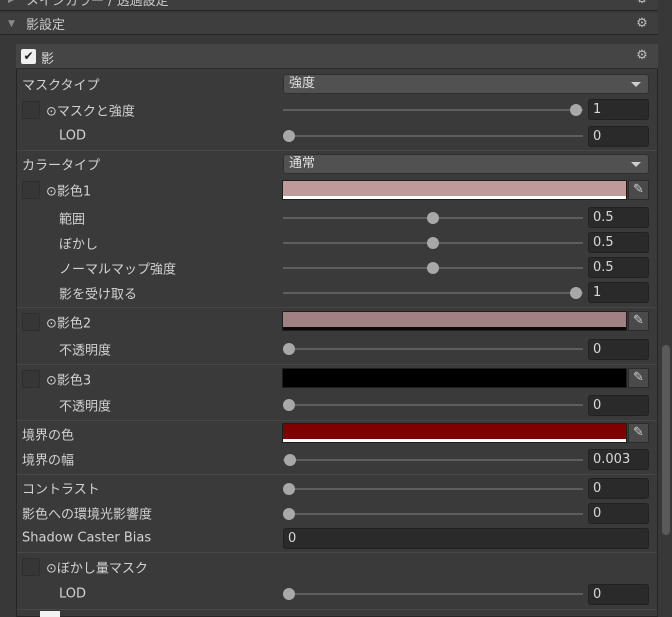  What do you see at coordinates (329, 24) in the screenshot?
I see `section-header-shadow-settings: ▼ 影設定 ⚙` at bounding box center [329, 24].